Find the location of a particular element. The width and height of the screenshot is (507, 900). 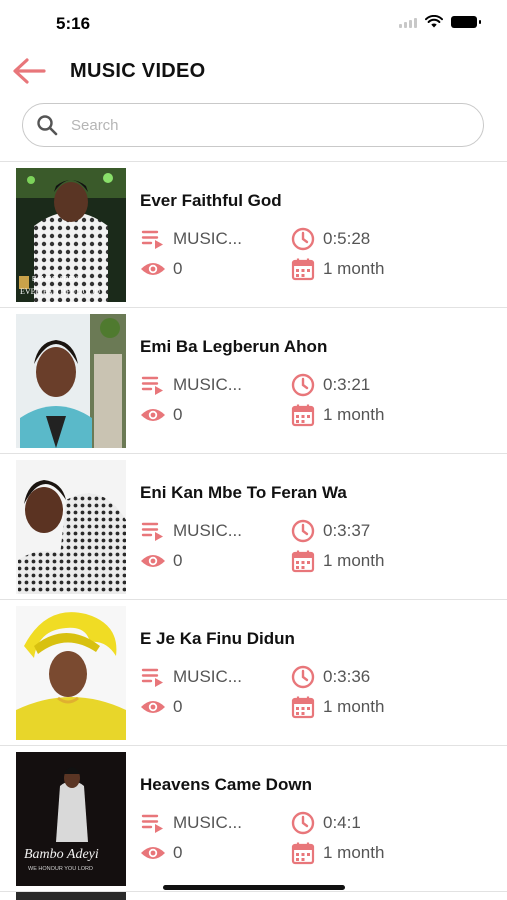

duration-label: 0:3:36 is located at coordinates (347, 676).